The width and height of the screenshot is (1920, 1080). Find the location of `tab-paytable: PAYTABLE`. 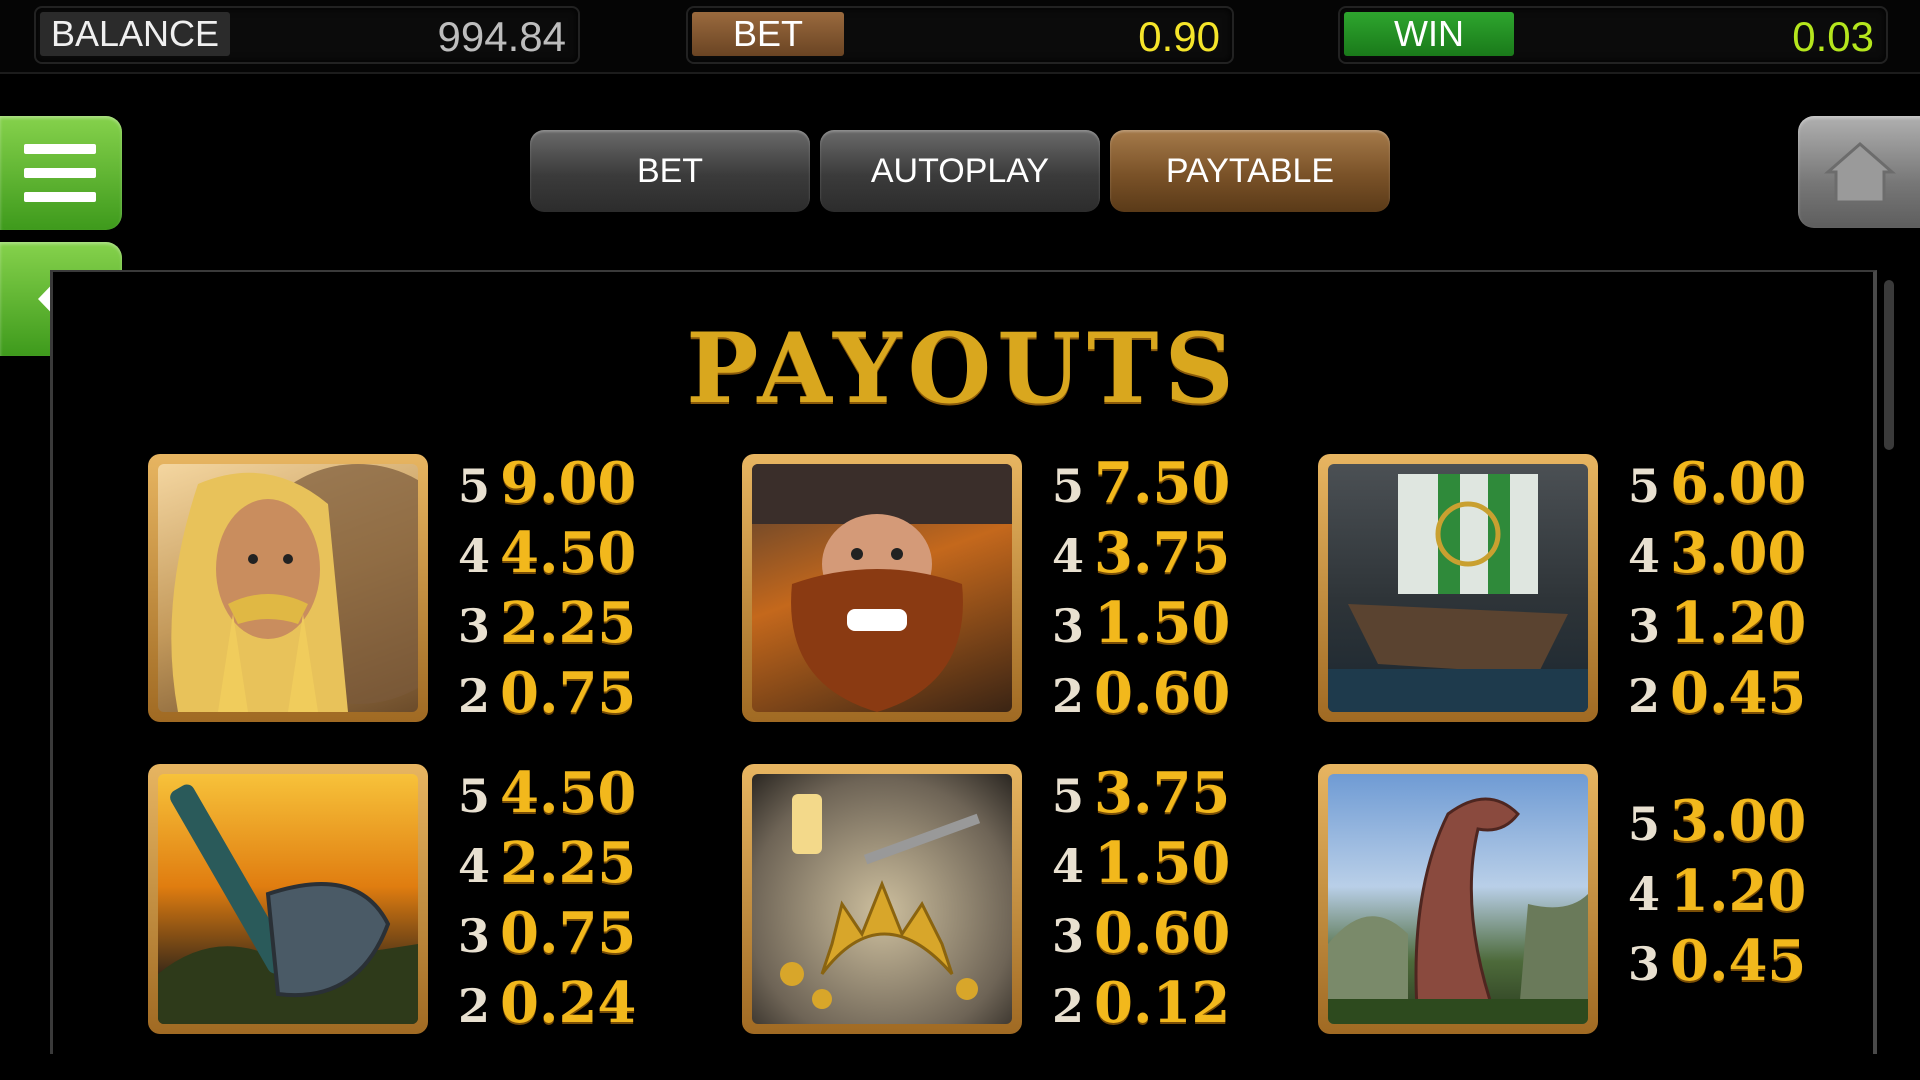

tab-paytable: PAYTABLE is located at coordinates (1250, 171).